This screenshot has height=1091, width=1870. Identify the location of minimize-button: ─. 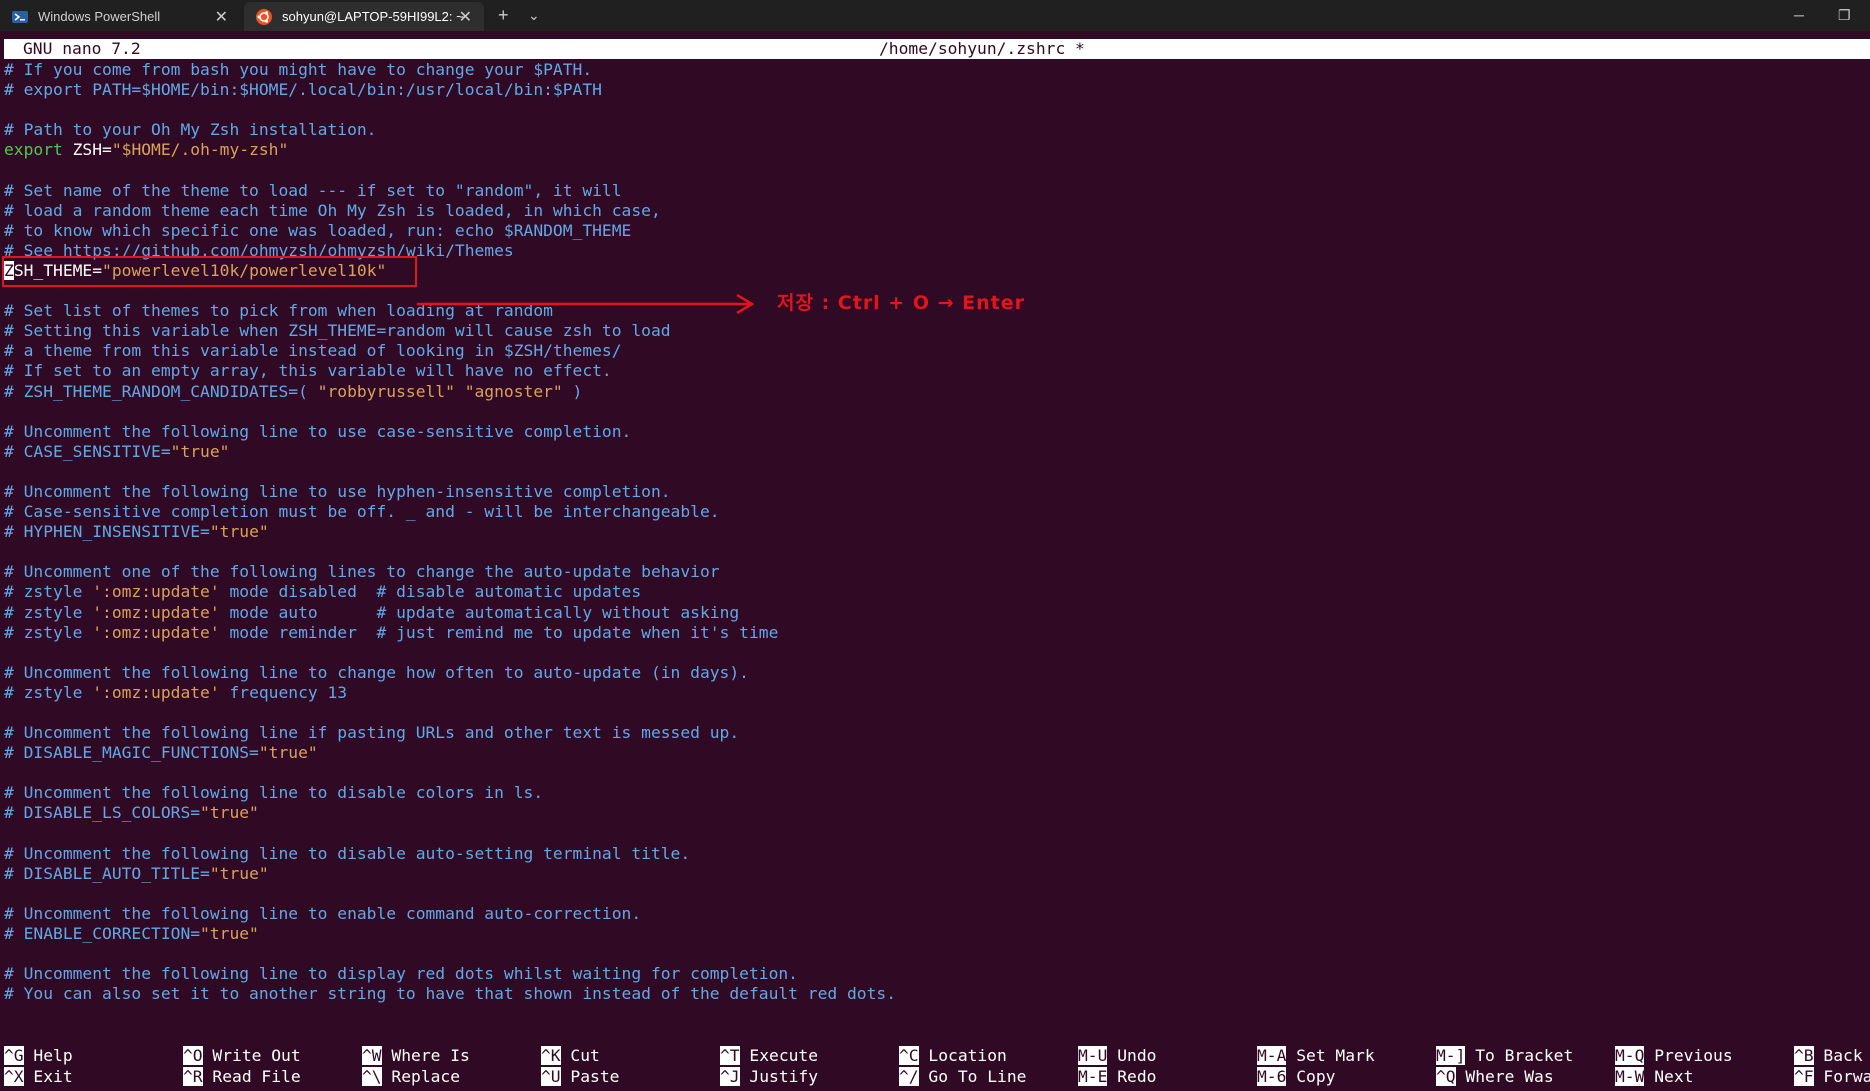
(1799, 15).